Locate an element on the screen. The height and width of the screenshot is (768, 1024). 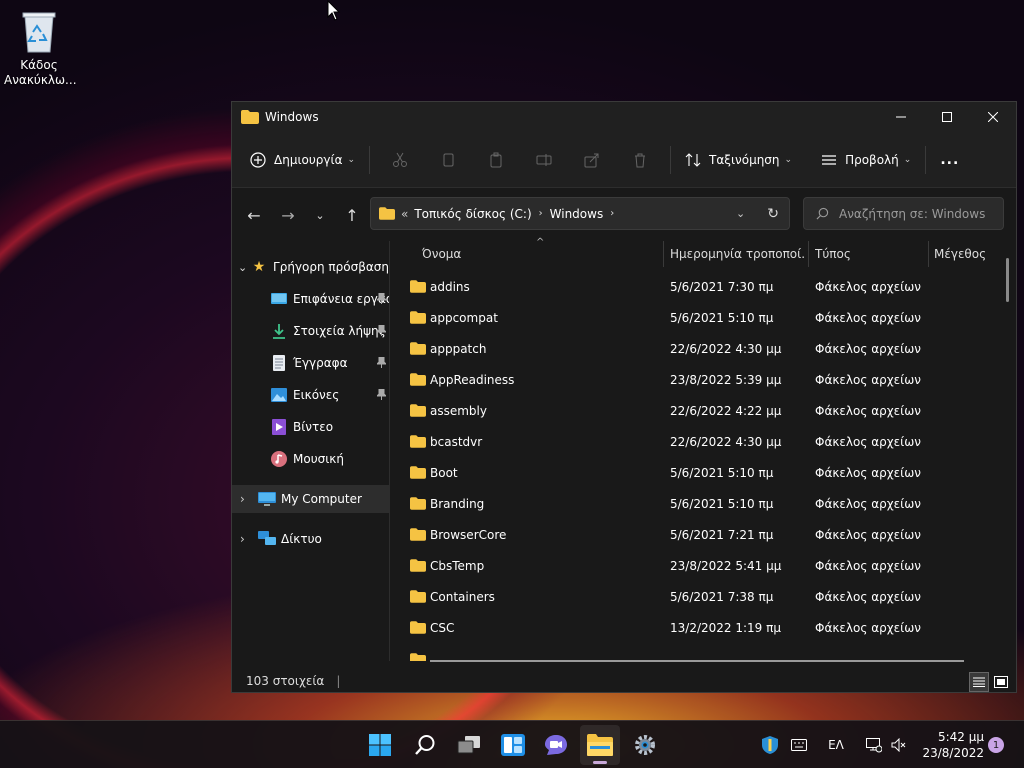
sidebar-item-my-computer: › My Computer is located at coordinates (310, 499).